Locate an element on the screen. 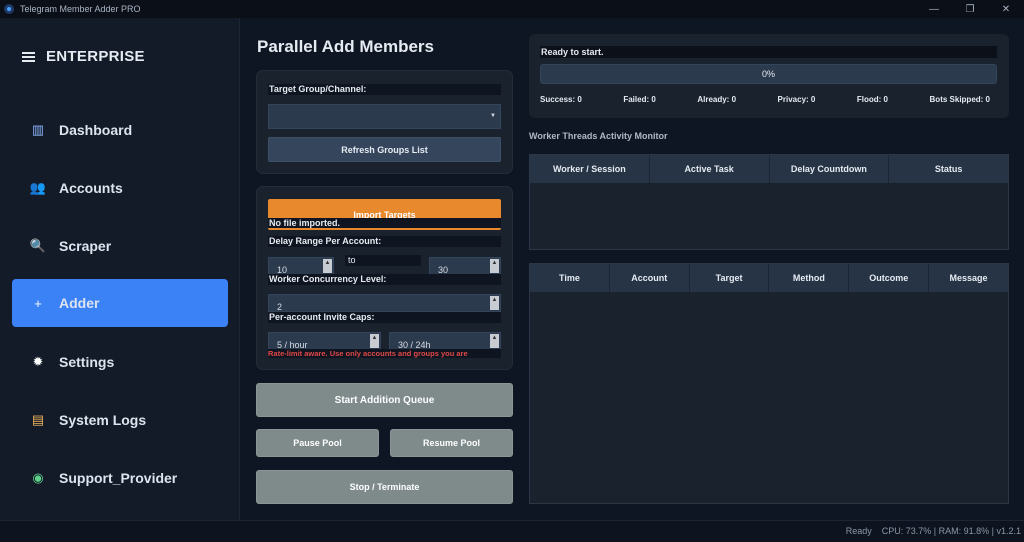  invite-caps-label: Per-account Invite Caps: is located at coordinates (384, 317).